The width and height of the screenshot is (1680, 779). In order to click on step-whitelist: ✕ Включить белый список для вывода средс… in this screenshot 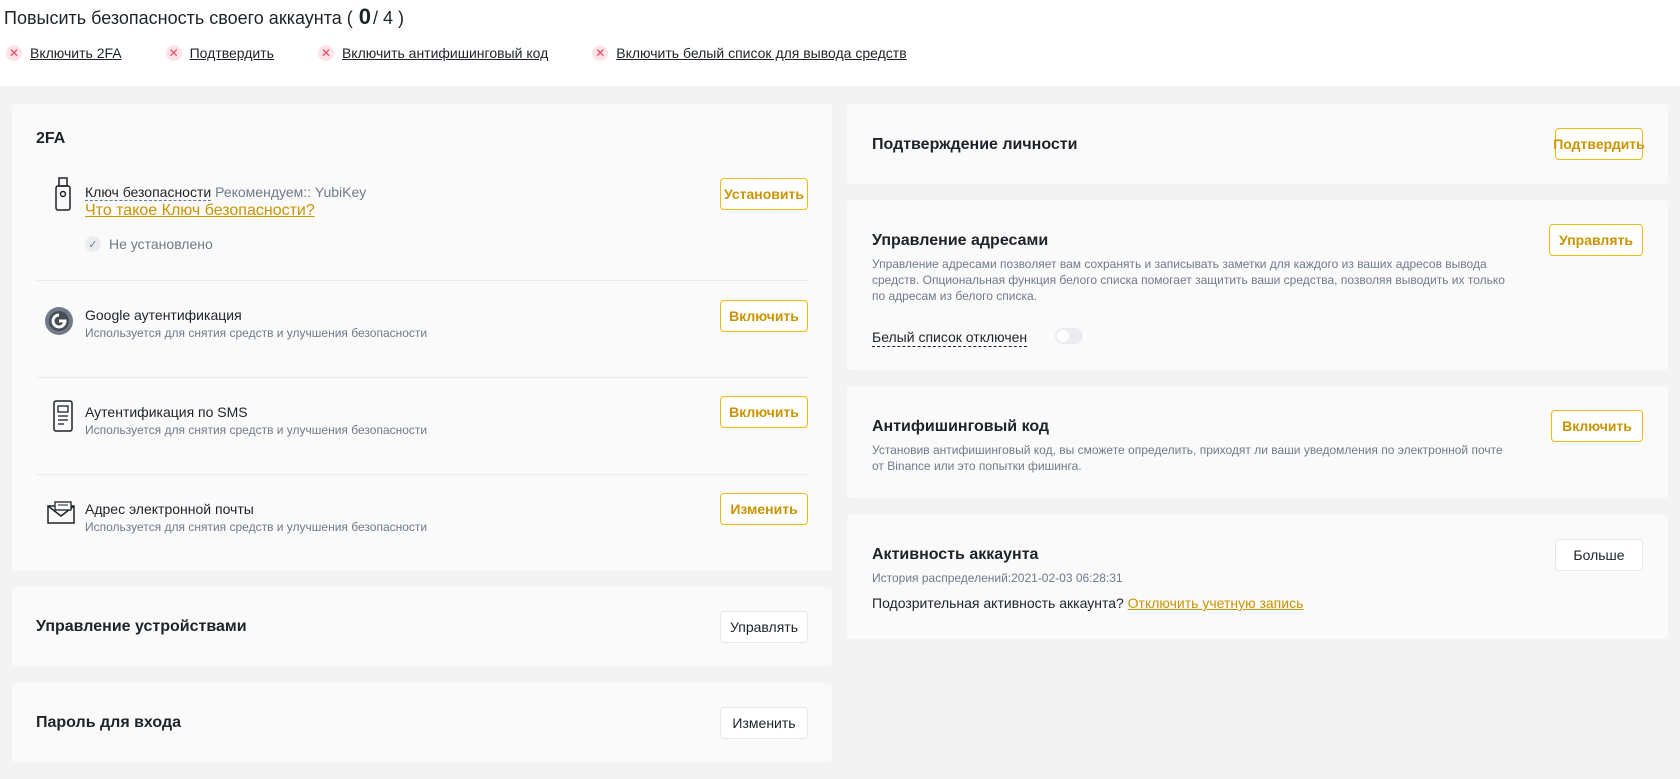, I will do `click(748, 53)`.